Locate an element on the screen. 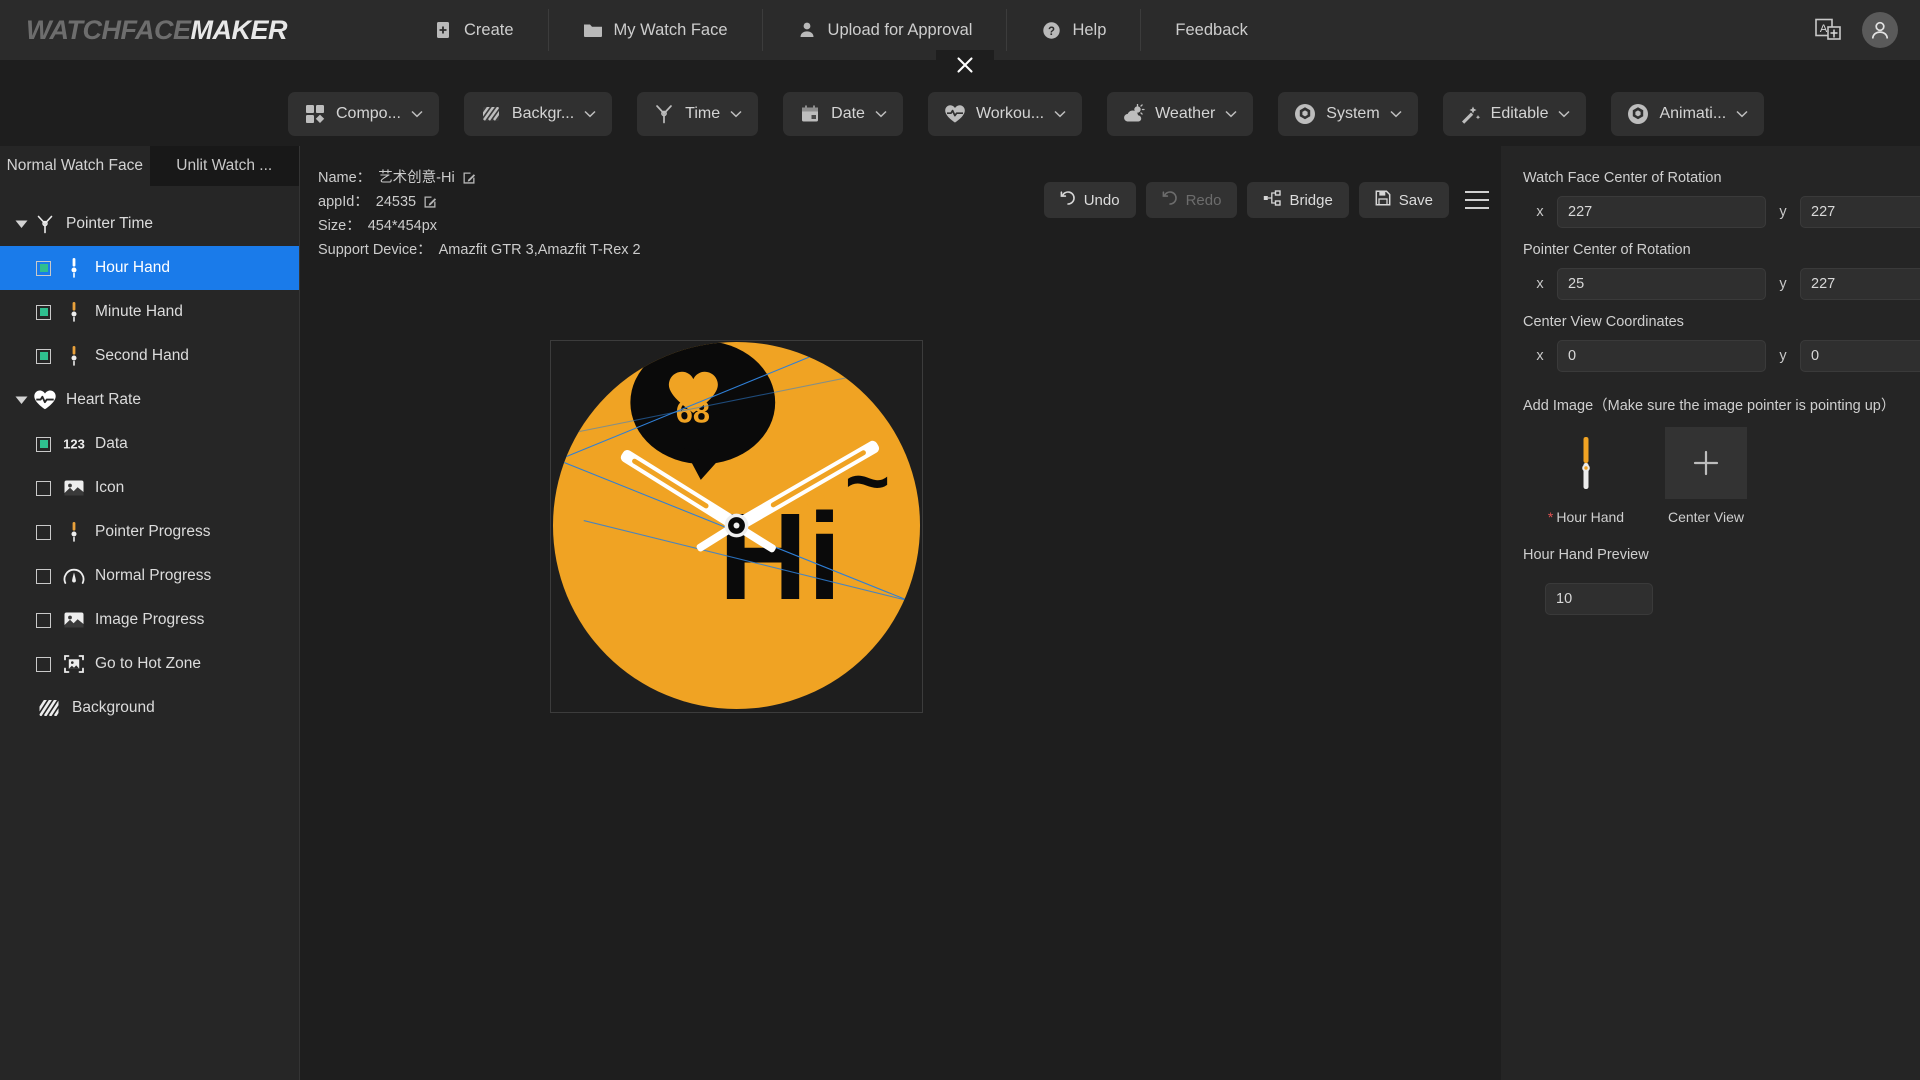 The width and height of the screenshot is (1920, 1080). meta-size-label: Size： is located at coordinates (339, 226).